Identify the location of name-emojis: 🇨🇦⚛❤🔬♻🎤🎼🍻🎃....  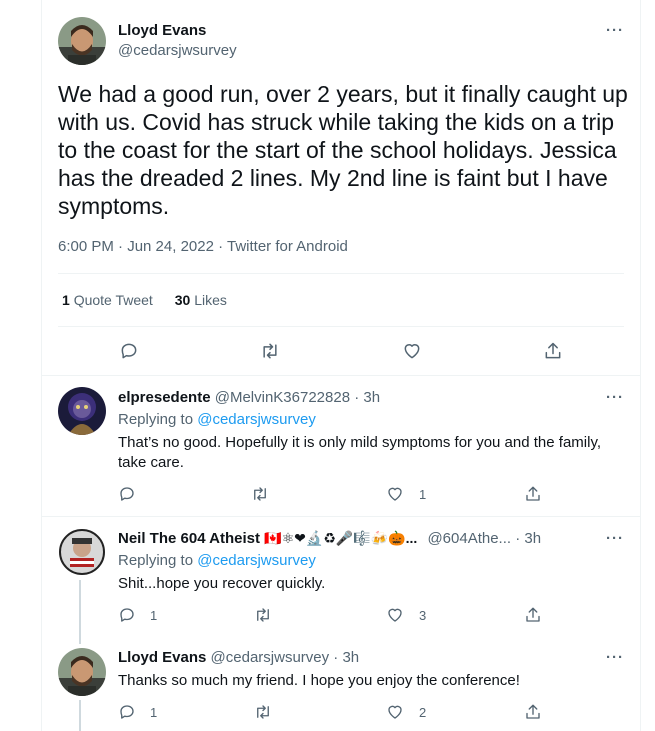
(341, 538).